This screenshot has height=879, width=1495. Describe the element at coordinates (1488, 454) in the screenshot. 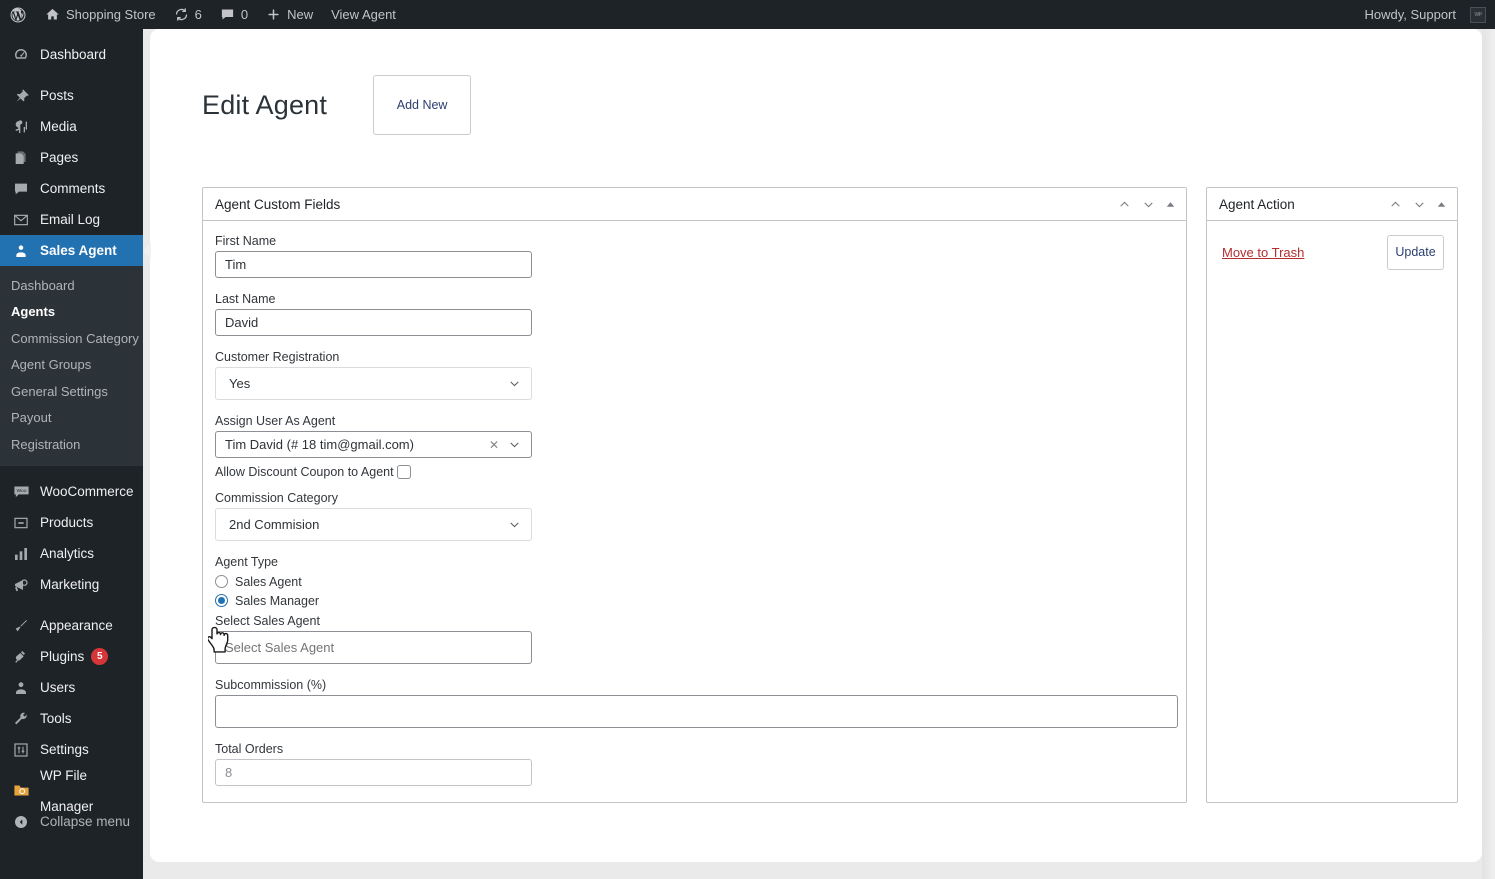

I see `page-scrollbar` at that location.